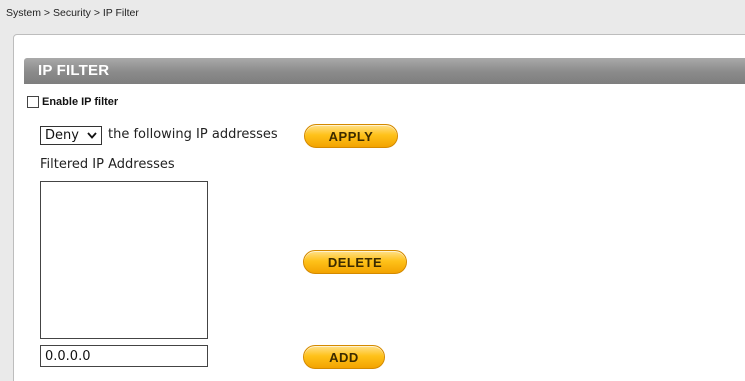 The width and height of the screenshot is (745, 381). I want to click on add-button: ADD, so click(344, 357).